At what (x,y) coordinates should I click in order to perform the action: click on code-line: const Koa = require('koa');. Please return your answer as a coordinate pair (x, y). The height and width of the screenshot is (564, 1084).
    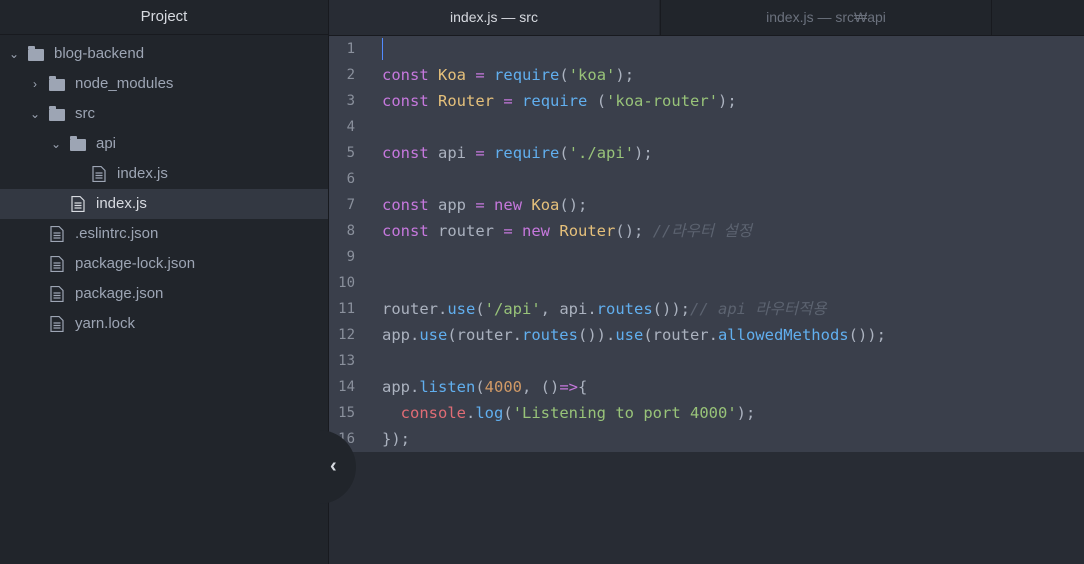
    Looking at the image, I should click on (508, 75).